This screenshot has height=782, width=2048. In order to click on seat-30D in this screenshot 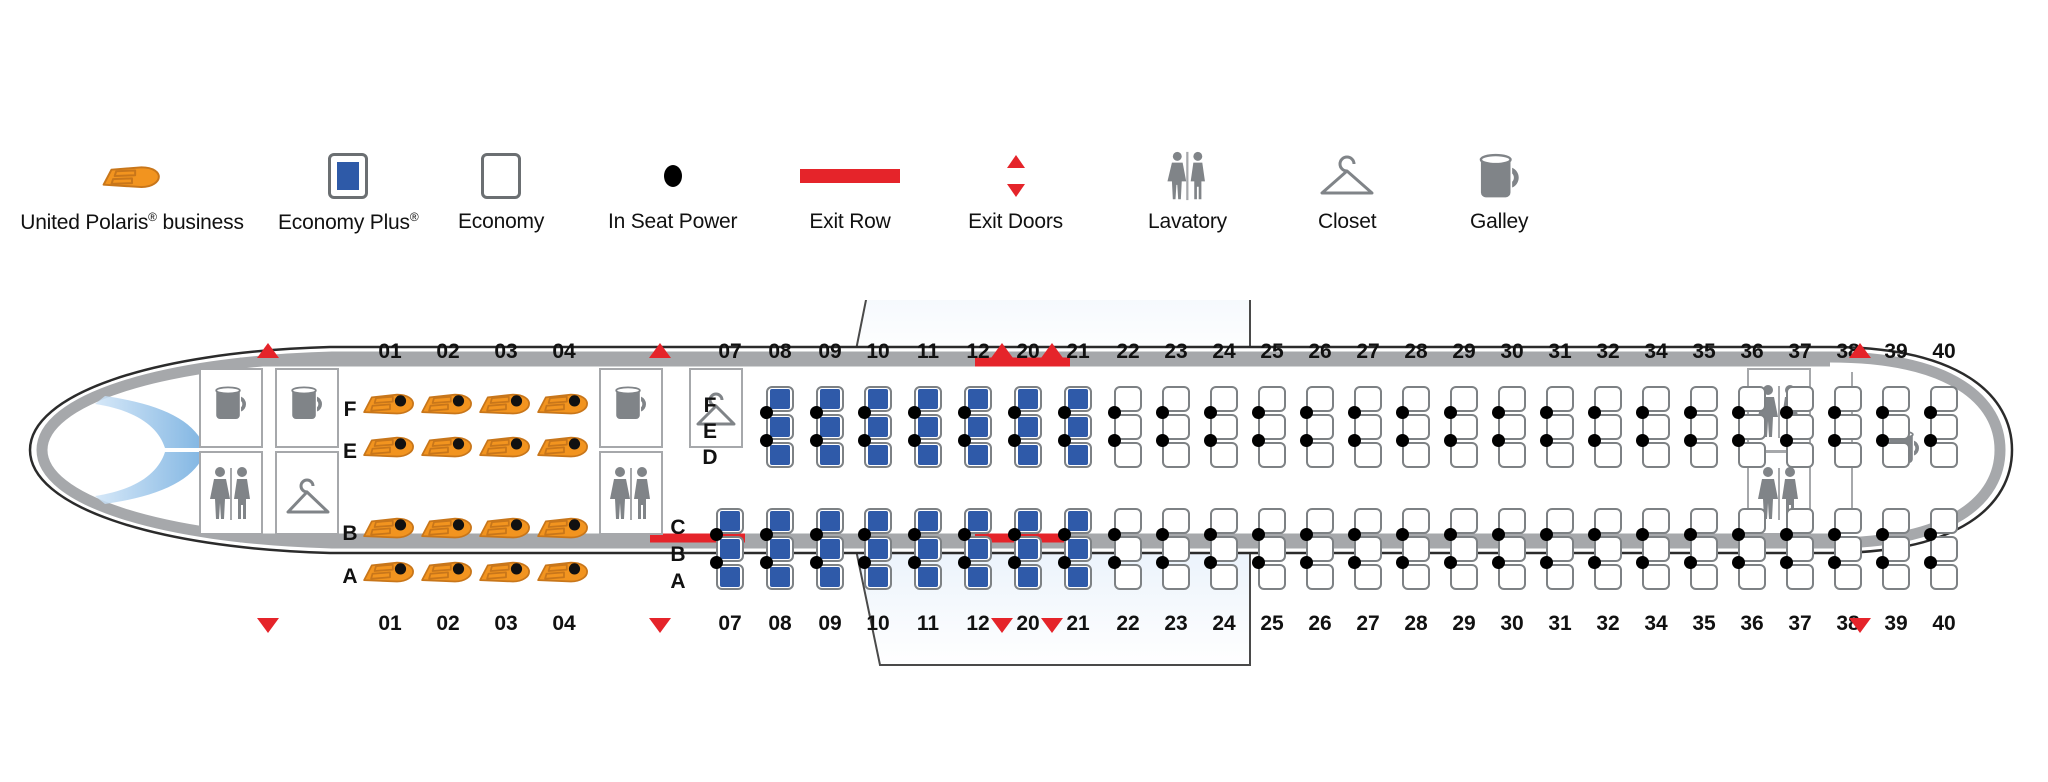, I will do `click(1512, 455)`.